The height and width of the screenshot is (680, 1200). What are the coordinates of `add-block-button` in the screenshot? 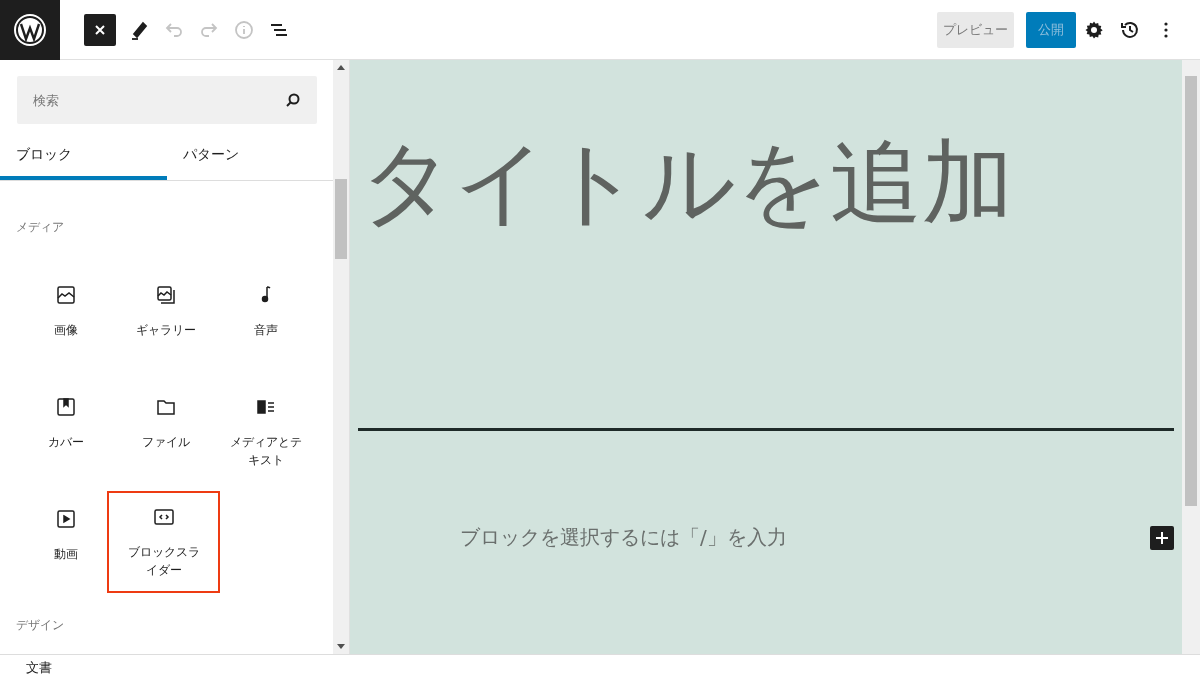 It's located at (1162, 537).